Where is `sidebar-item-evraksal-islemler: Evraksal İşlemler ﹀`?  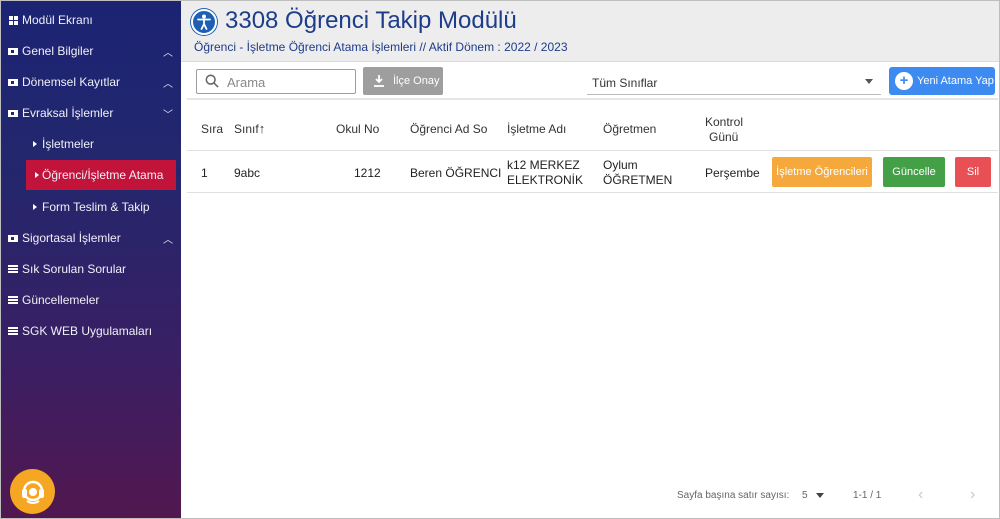 sidebar-item-evraksal-islemler: Evraksal İşlemler ﹀ is located at coordinates (90, 113).